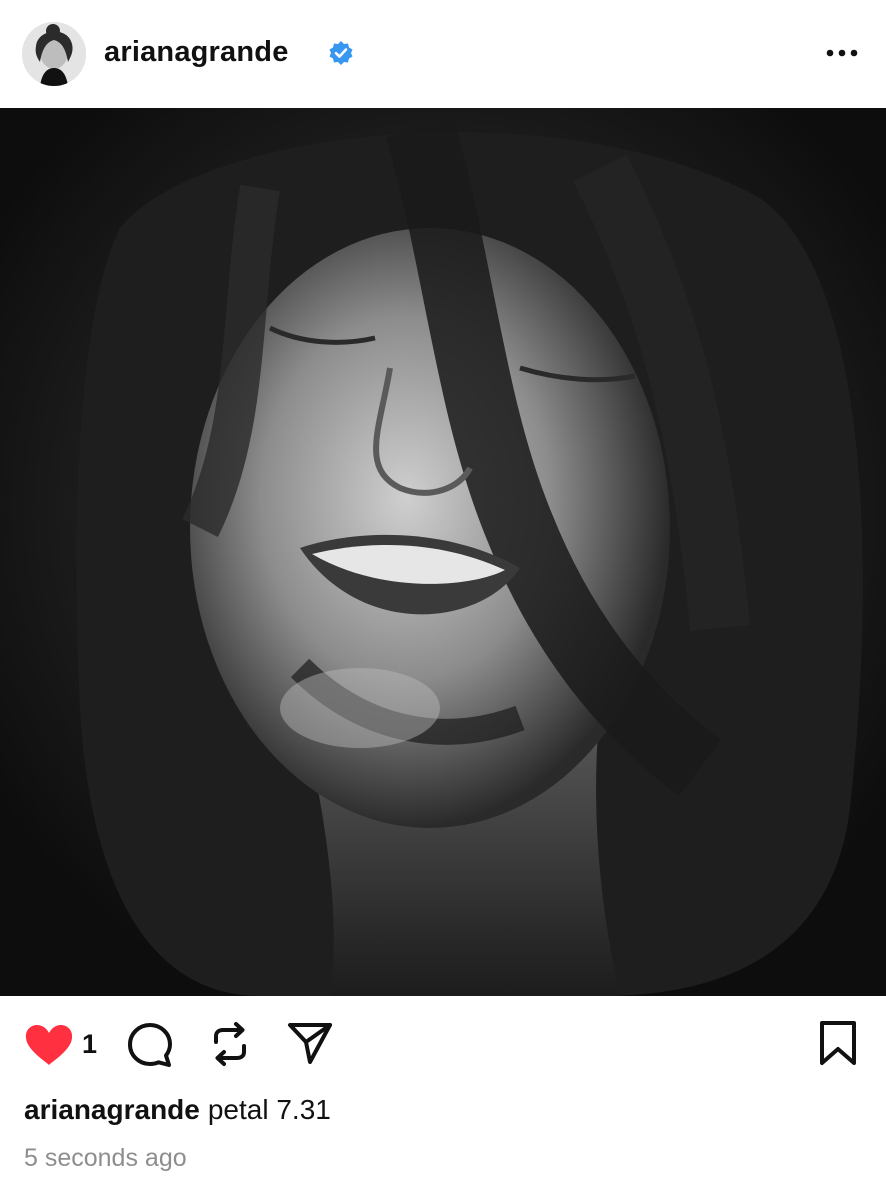 The height and width of the screenshot is (1200, 886). Describe the element at coordinates (150, 1047) in the screenshot. I see `comment-icon` at that location.